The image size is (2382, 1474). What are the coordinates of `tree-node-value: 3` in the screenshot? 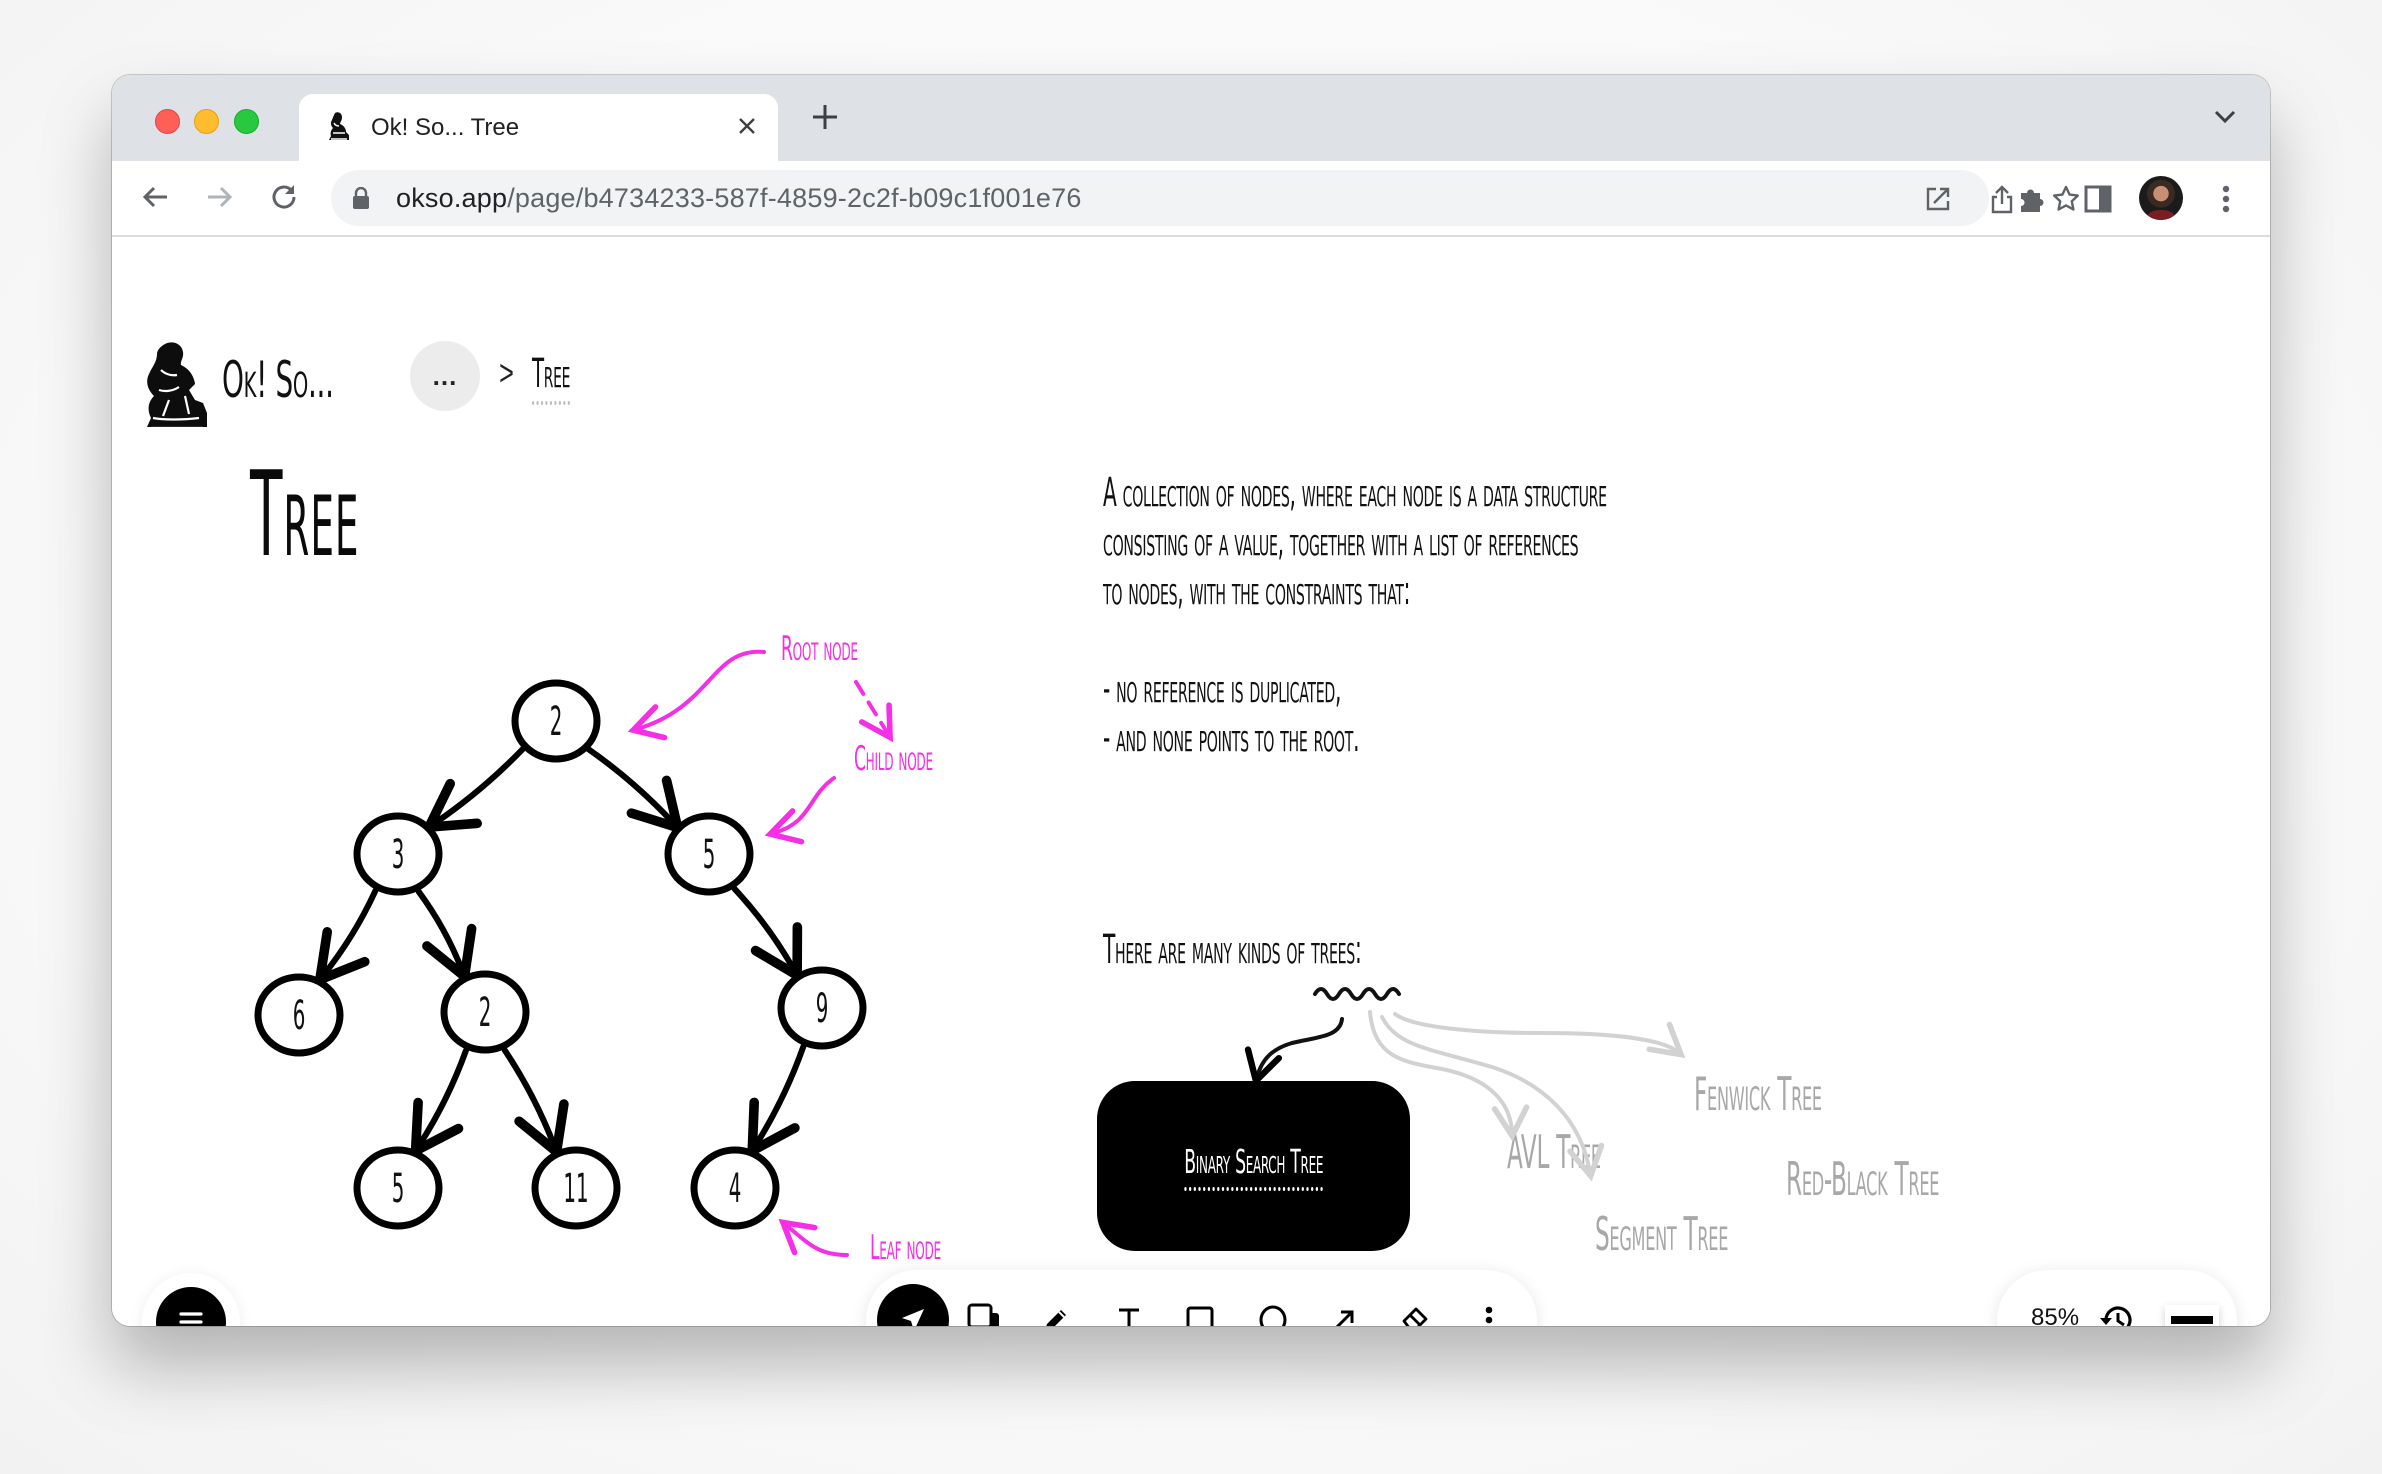 It's located at (398, 854).